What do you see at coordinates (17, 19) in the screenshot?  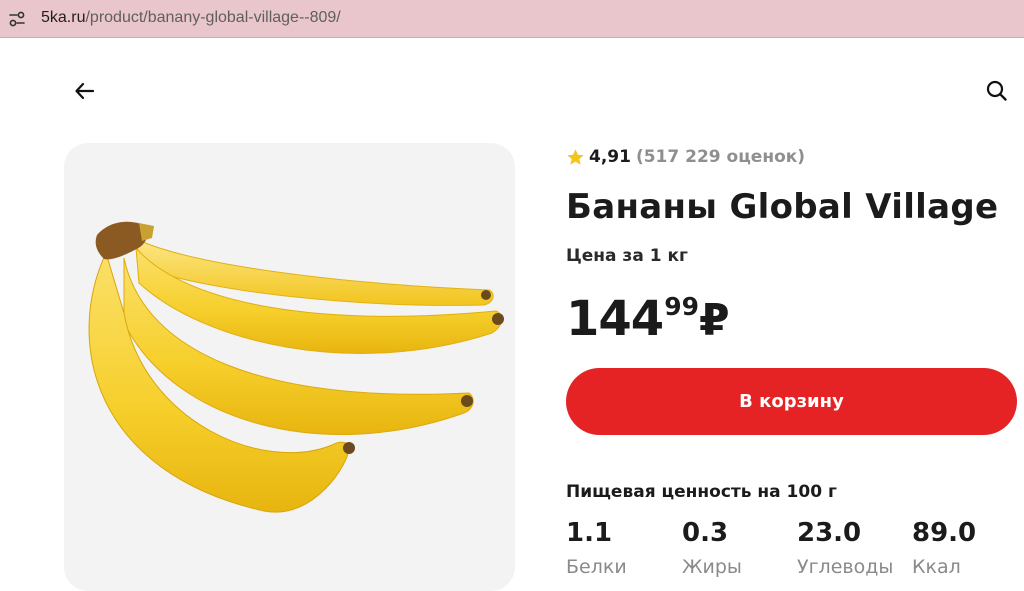 I see `site-settings-icon` at bounding box center [17, 19].